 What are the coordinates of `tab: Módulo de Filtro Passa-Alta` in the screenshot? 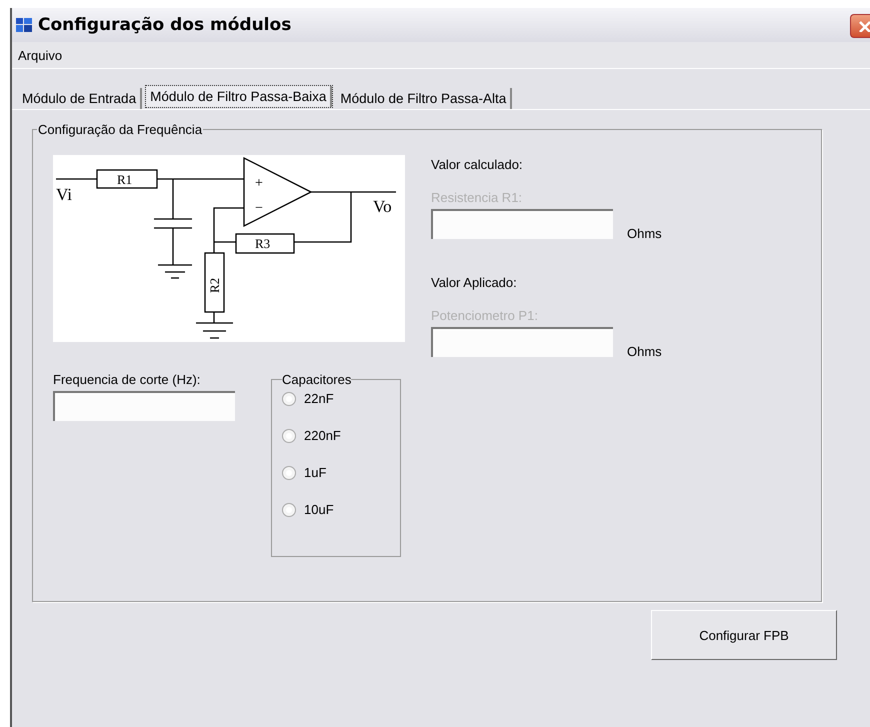 It's located at (424, 98).